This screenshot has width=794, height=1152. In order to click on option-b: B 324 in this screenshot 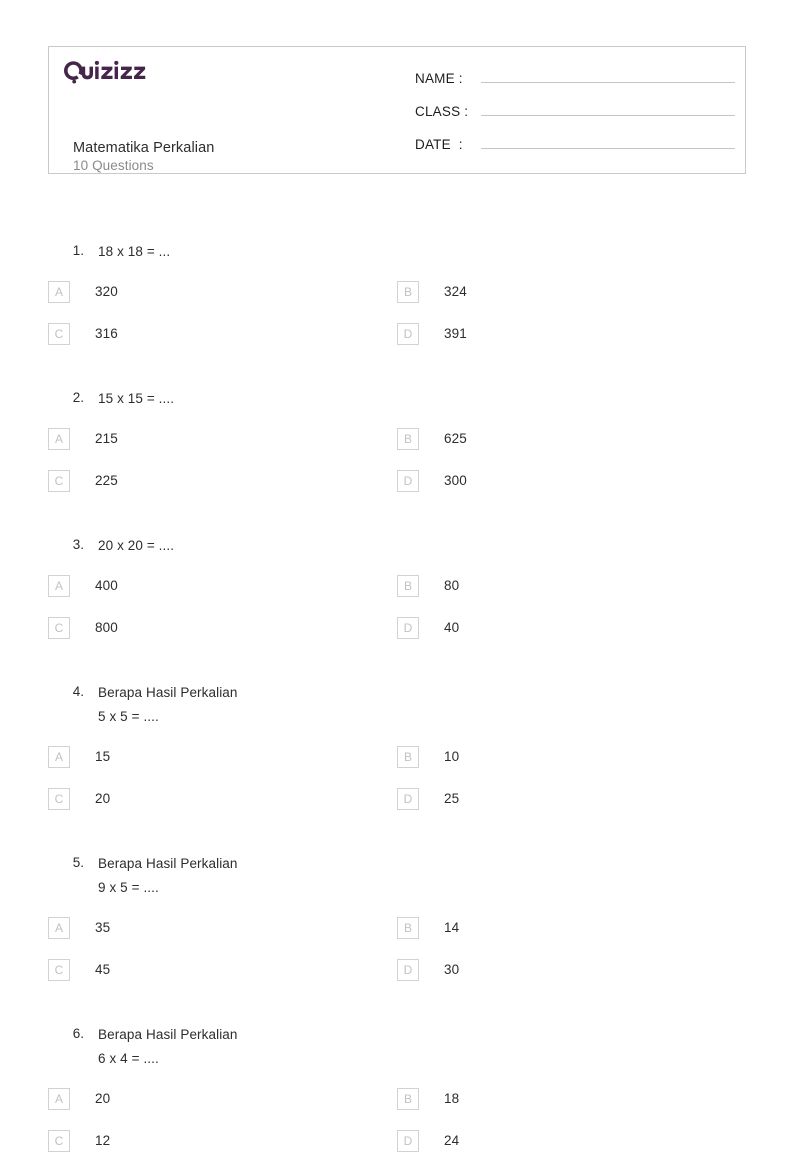, I will do `click(571, 292)`.